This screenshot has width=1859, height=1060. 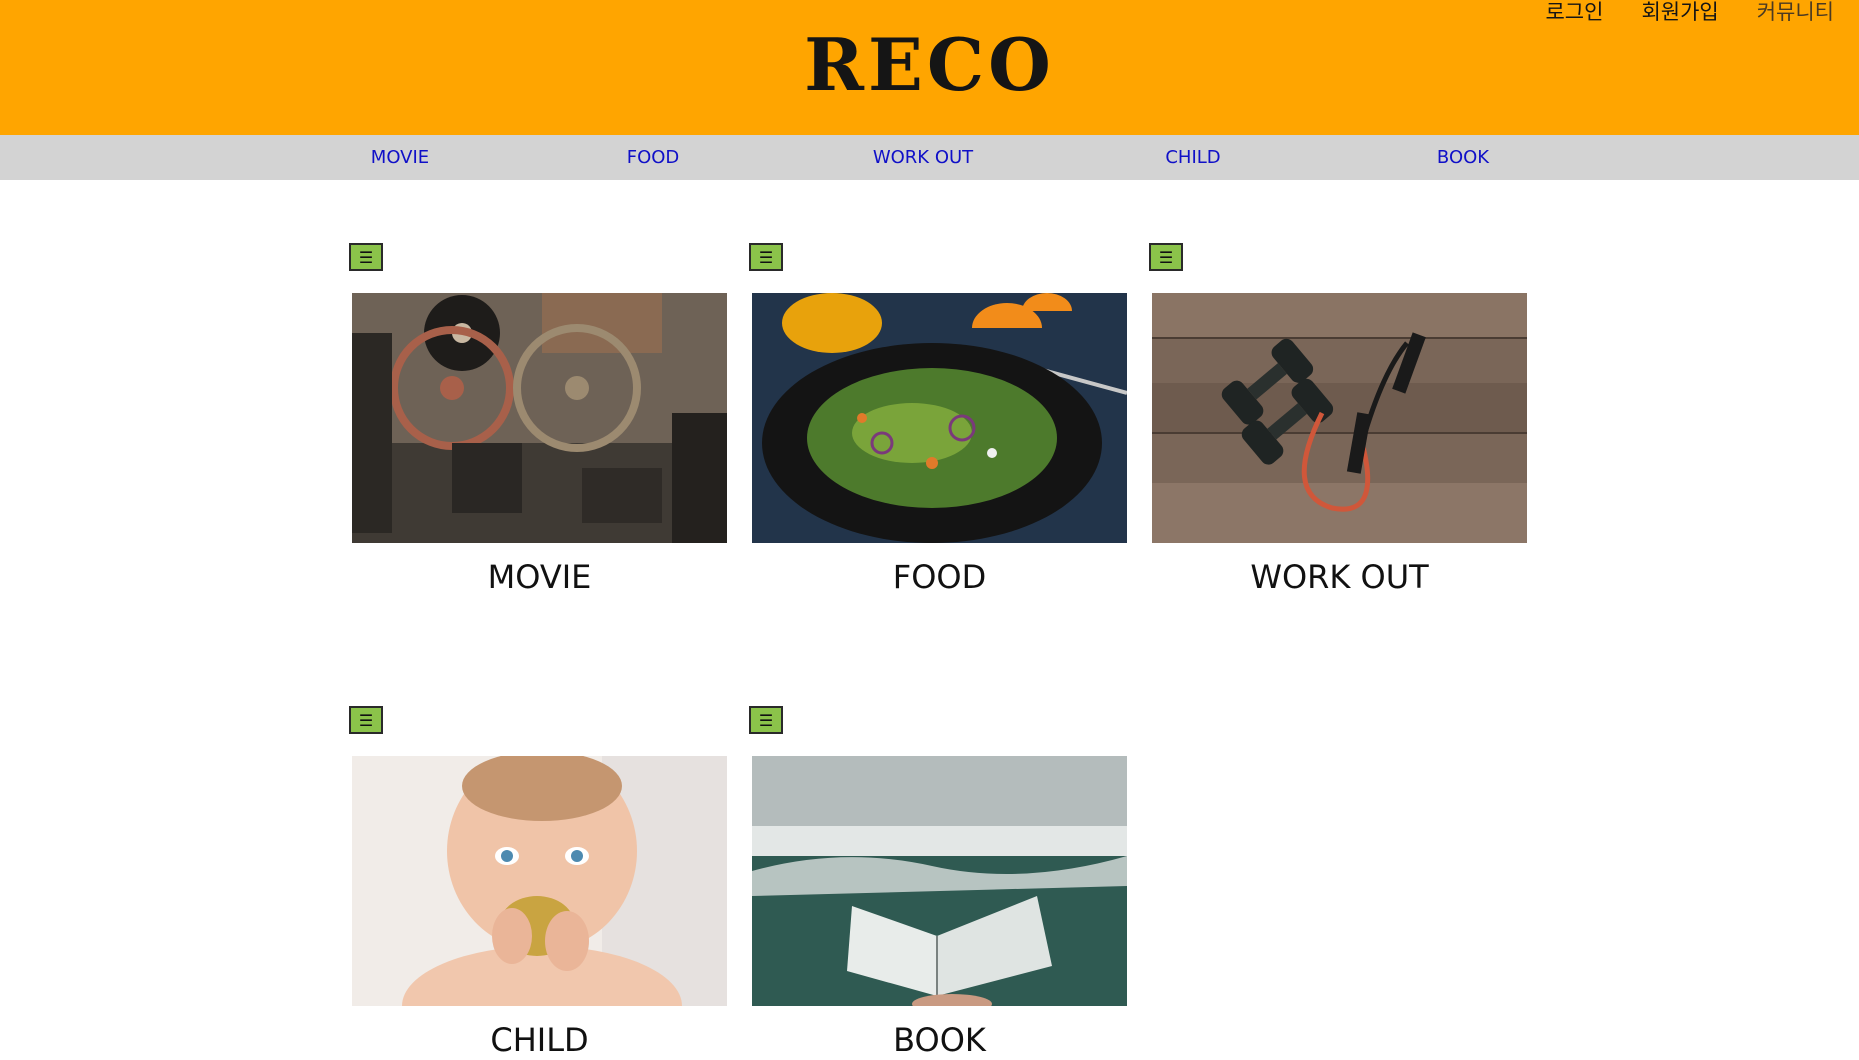 I want to click on nav-item-book: BOOK, so click(x=1463, y=157).